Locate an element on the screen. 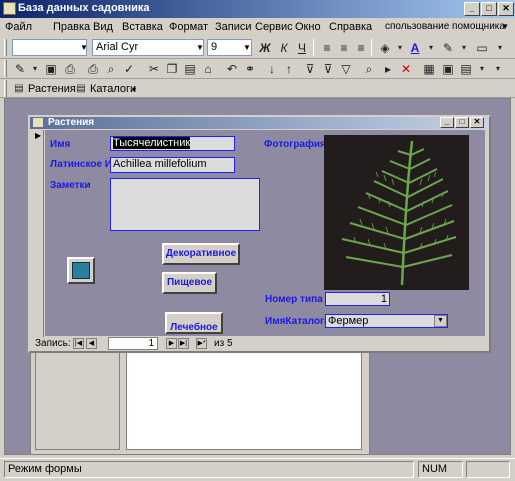 The height and width of the screenshot is (481, 515). tab-catalogs: Каталоги is located at coordinates (113, 89).